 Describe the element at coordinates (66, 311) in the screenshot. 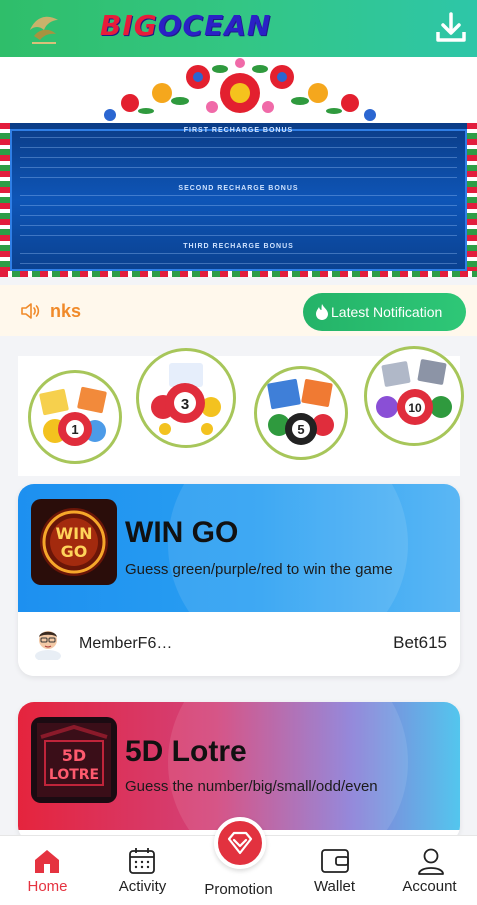

I see `notice-text: nks` at that location.